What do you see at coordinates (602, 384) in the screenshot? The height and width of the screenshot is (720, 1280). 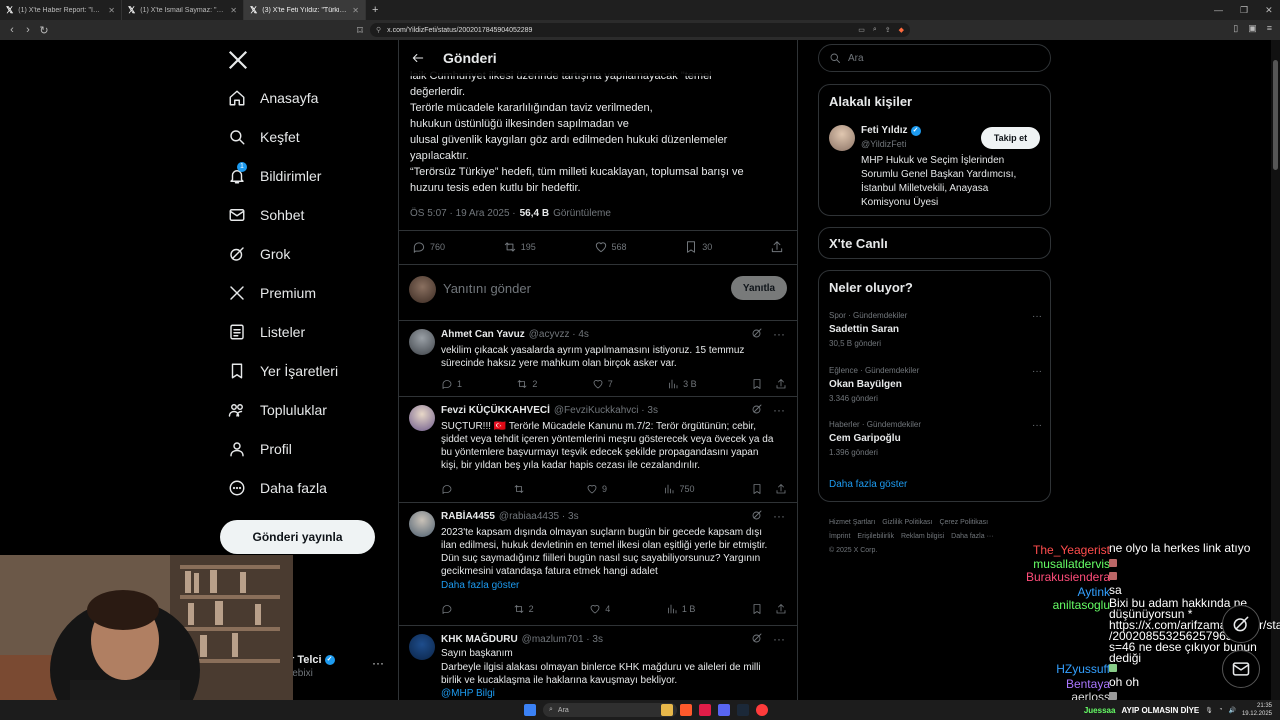 I see `like-action: 7` at bounding box center [602, 384].